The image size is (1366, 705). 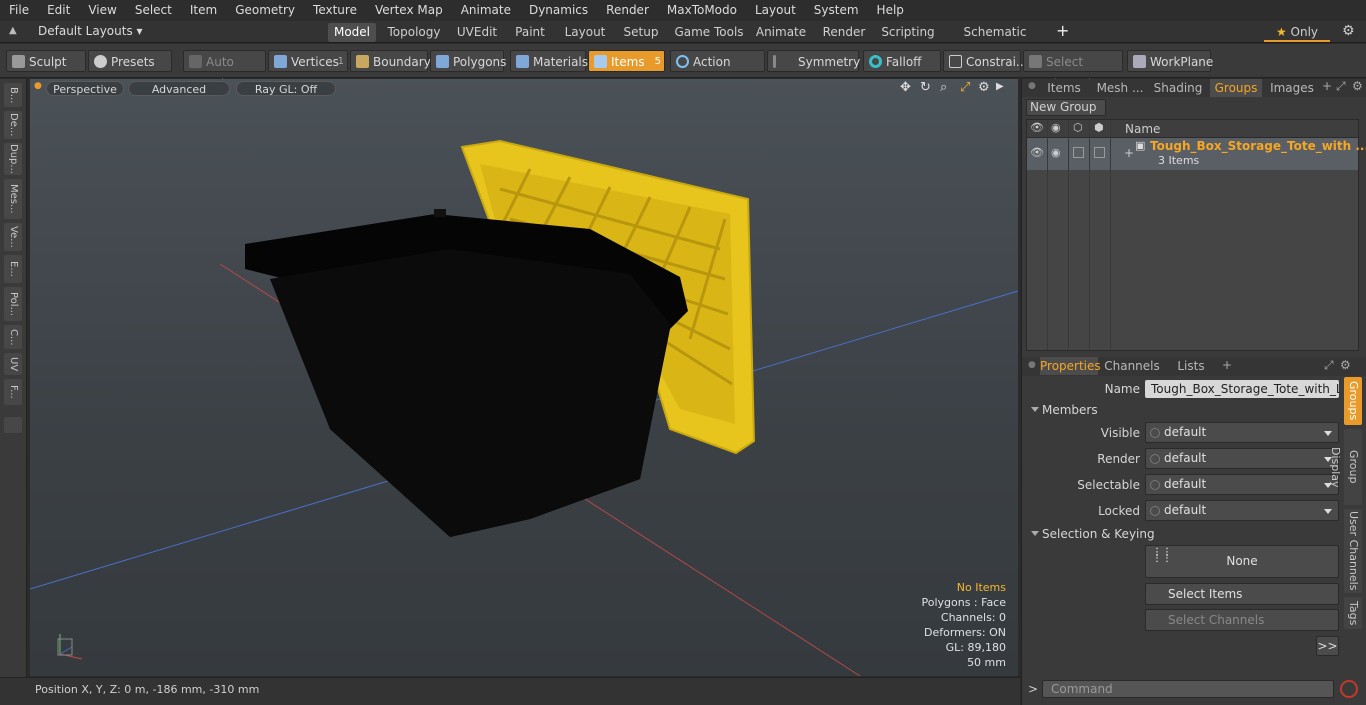 I want to click on workplane-button: WorkPlane, so click(x=1170, y=61).